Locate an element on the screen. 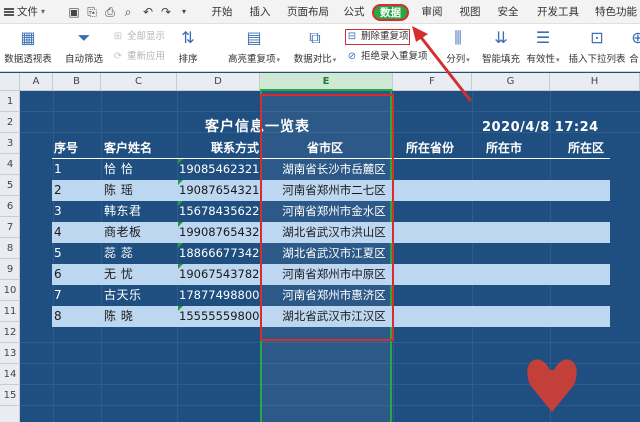 The height and width of the screenshot is (422, 640). row-header: 15 is located at coordinates (10, 395).